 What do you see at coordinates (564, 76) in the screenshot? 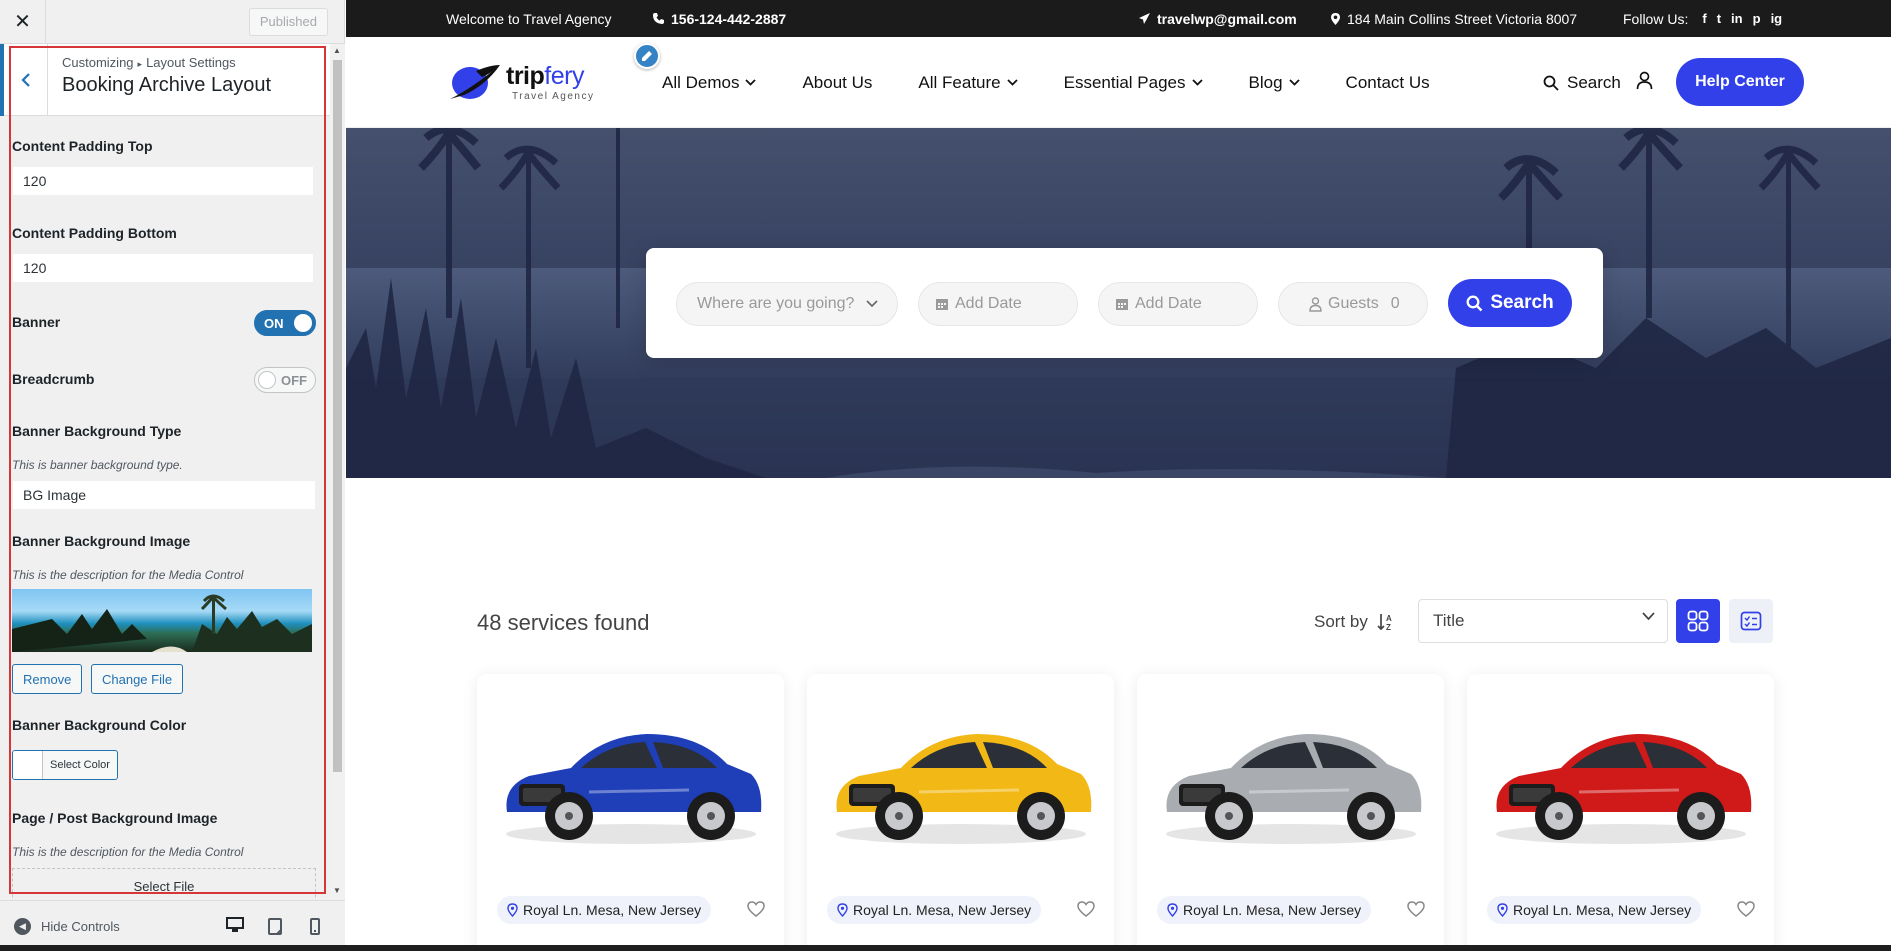
I see `logo-name-light: fery` at bounding box center [564, 76].